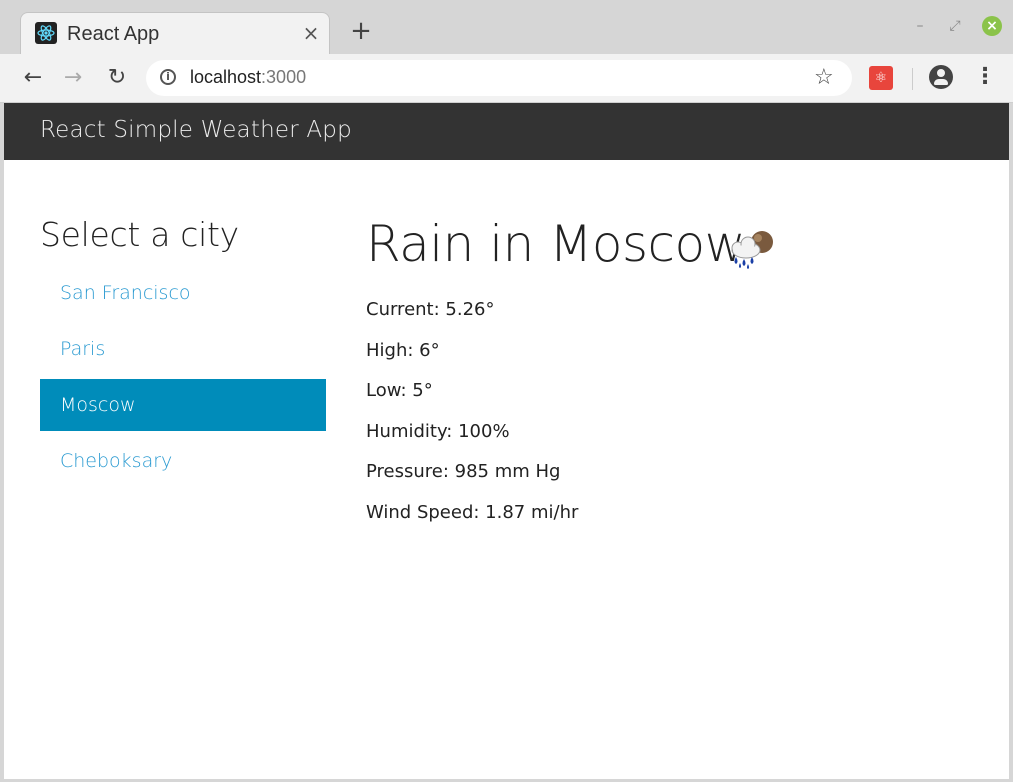  I want to click on close-tab-icon: ×, so click(311, 33).